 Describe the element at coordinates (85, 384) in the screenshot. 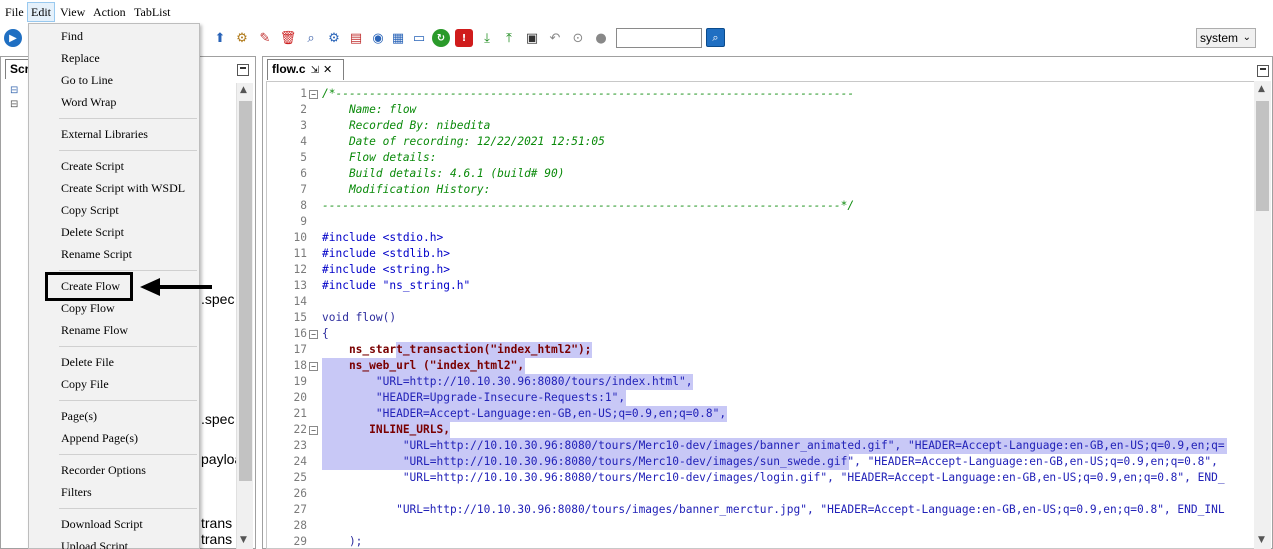

I see `menu-item-copy-file: Copy File` at that location.